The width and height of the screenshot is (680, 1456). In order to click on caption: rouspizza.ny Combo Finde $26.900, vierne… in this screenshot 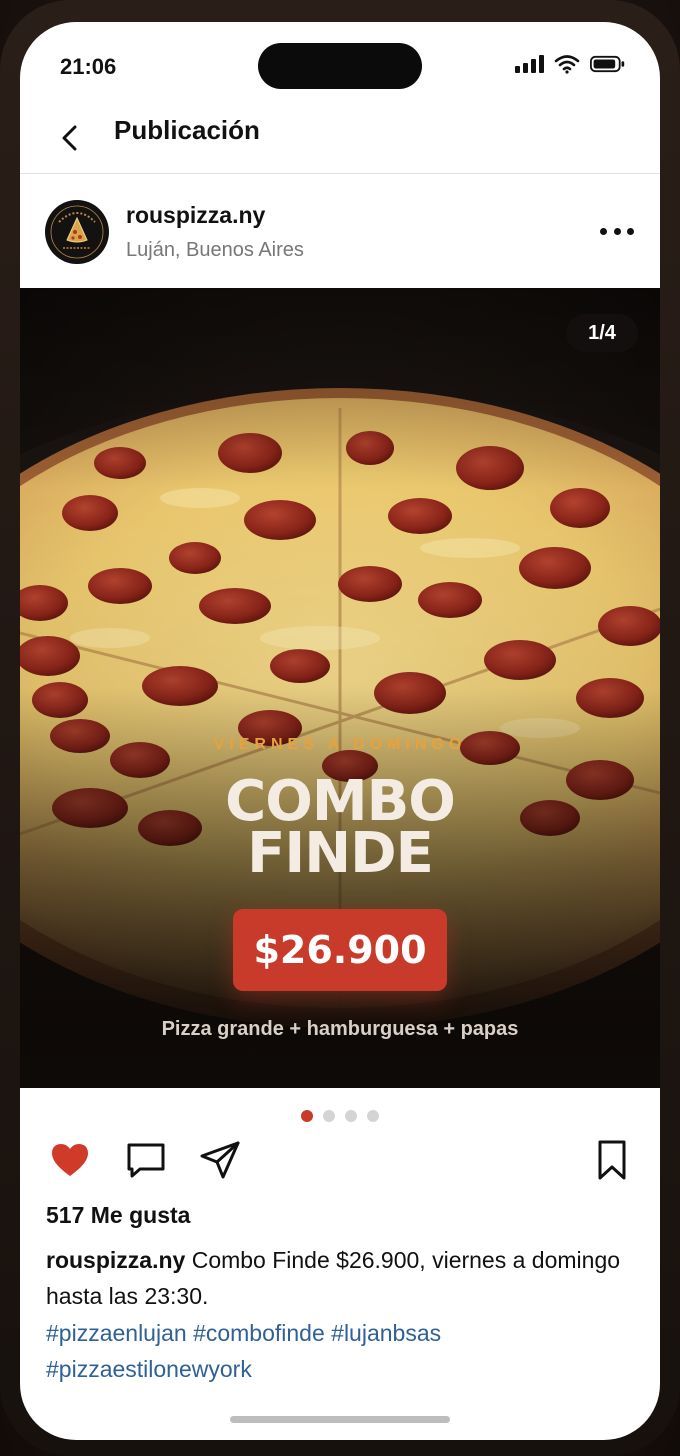, I will do `click(341, 1278)`.